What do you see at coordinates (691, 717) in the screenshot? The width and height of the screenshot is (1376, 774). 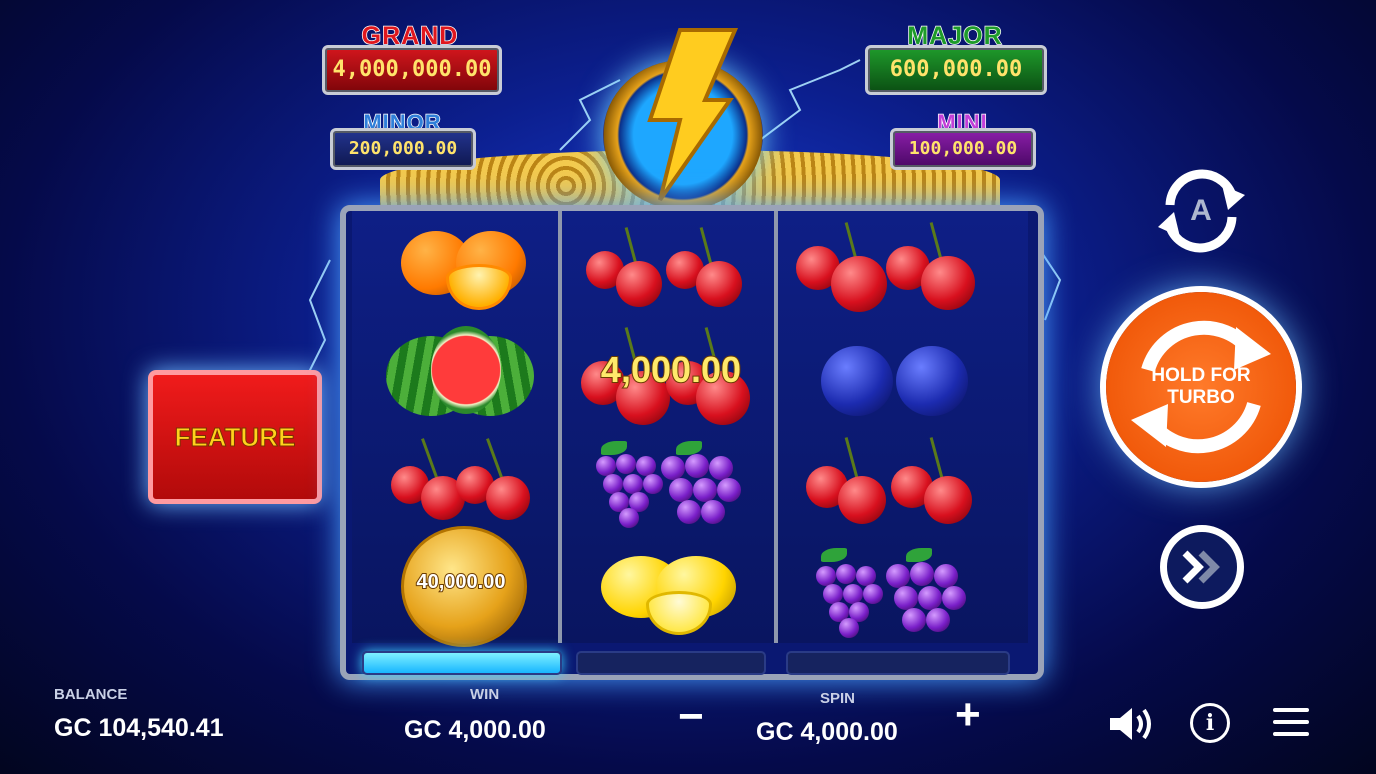 I see `decrease-bet-button: −` at bounding box center [691, 717].